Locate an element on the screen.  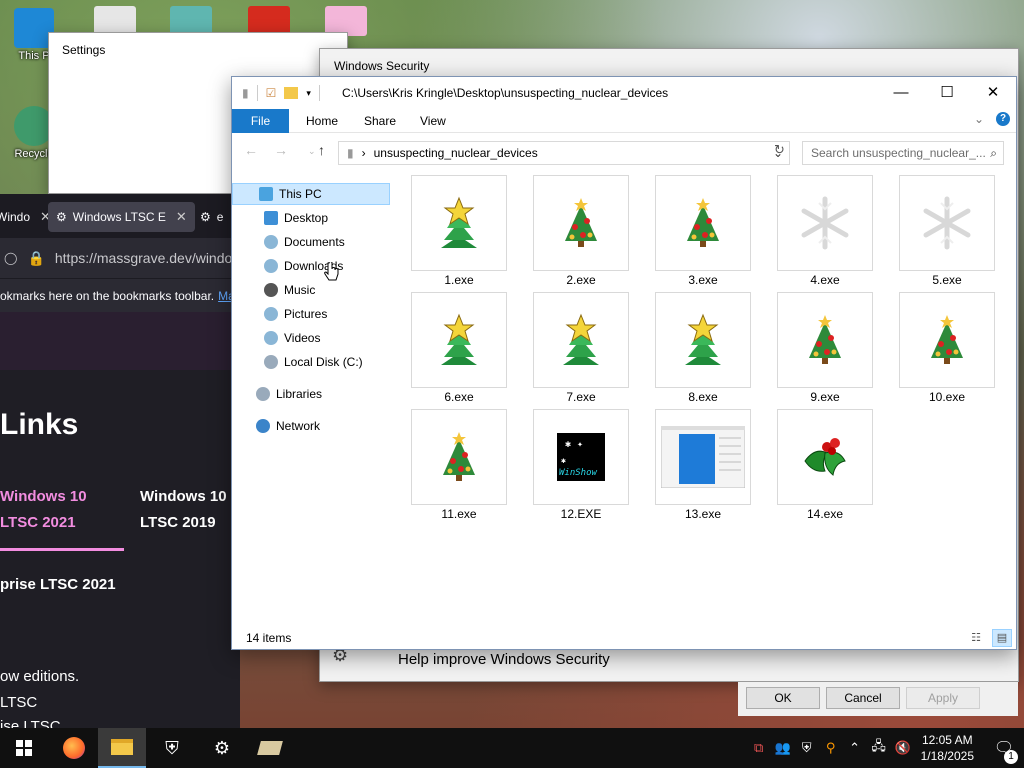
search-icon: ⚲ is located at coordinates (831, 748).